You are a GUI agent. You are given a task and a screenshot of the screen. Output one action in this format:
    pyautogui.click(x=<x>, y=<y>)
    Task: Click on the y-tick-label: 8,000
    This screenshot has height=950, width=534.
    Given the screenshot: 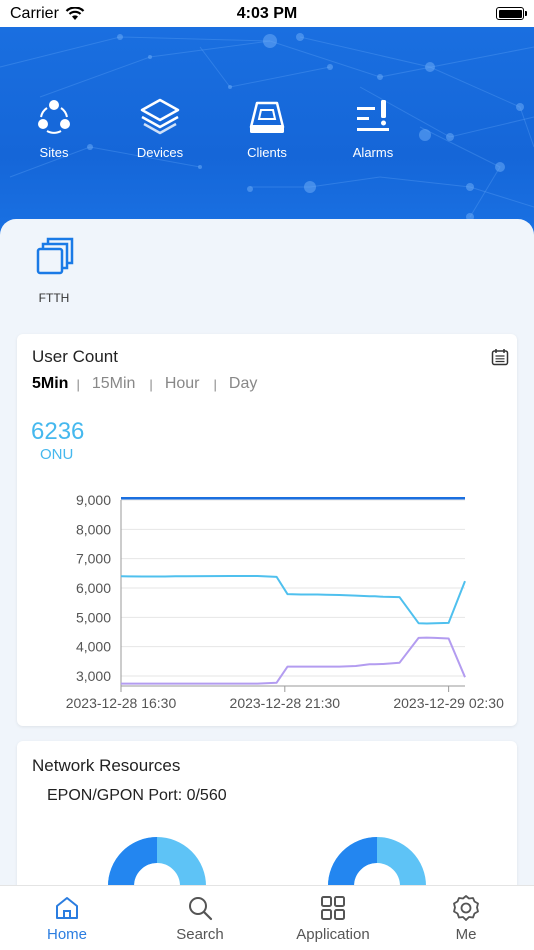 What is the action you would take?
    pyautogui.click(x=93, y=529)
    